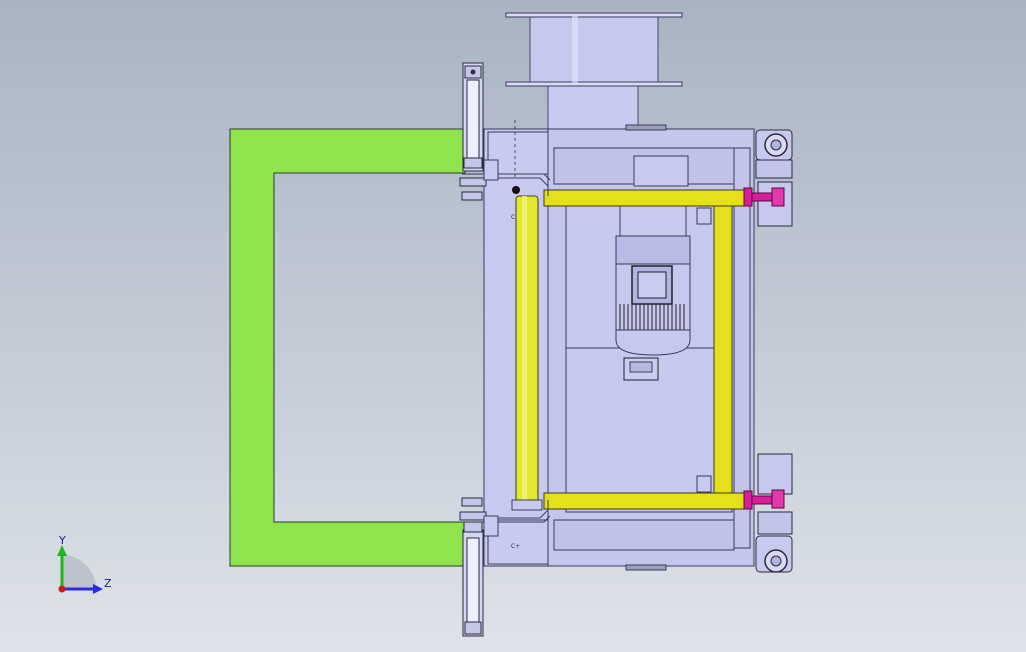 The width and height of the screenshot is (1026, 652). Describe the element at coordinates (513, 217) in the screenshot. I see `roller-mark-upper: C` at that location.